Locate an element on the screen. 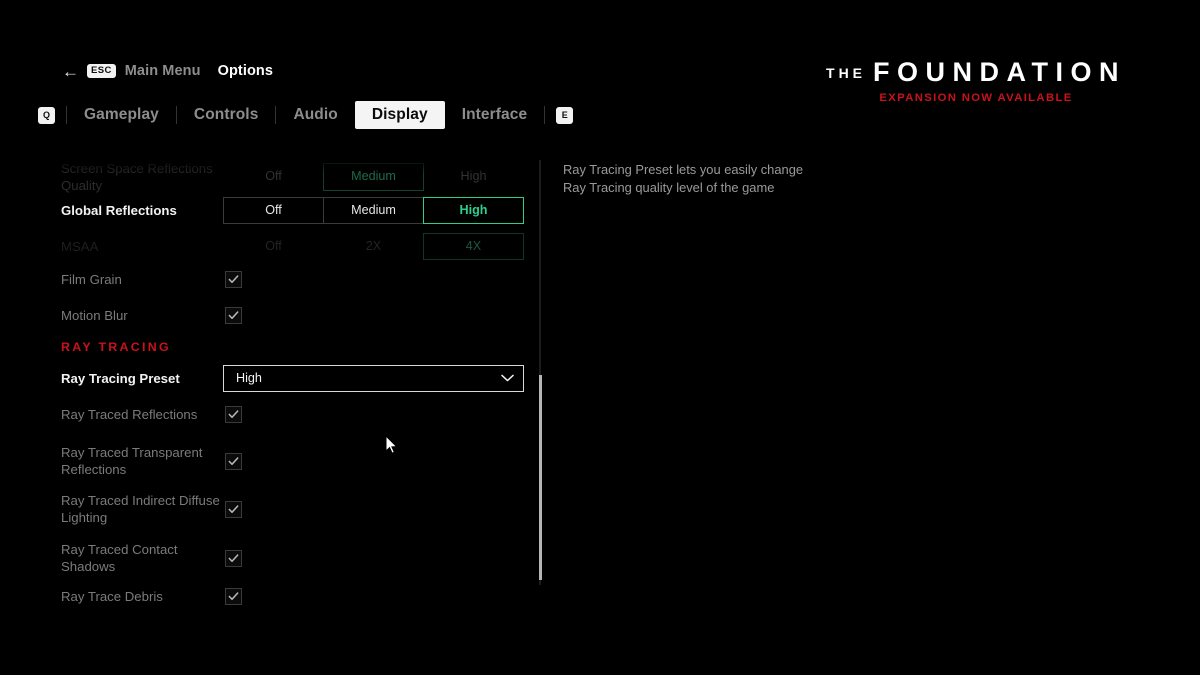 The height and width of the screenshot is (675, 1200). esc-key-badge: ESC is located at coordinates (101, 71).